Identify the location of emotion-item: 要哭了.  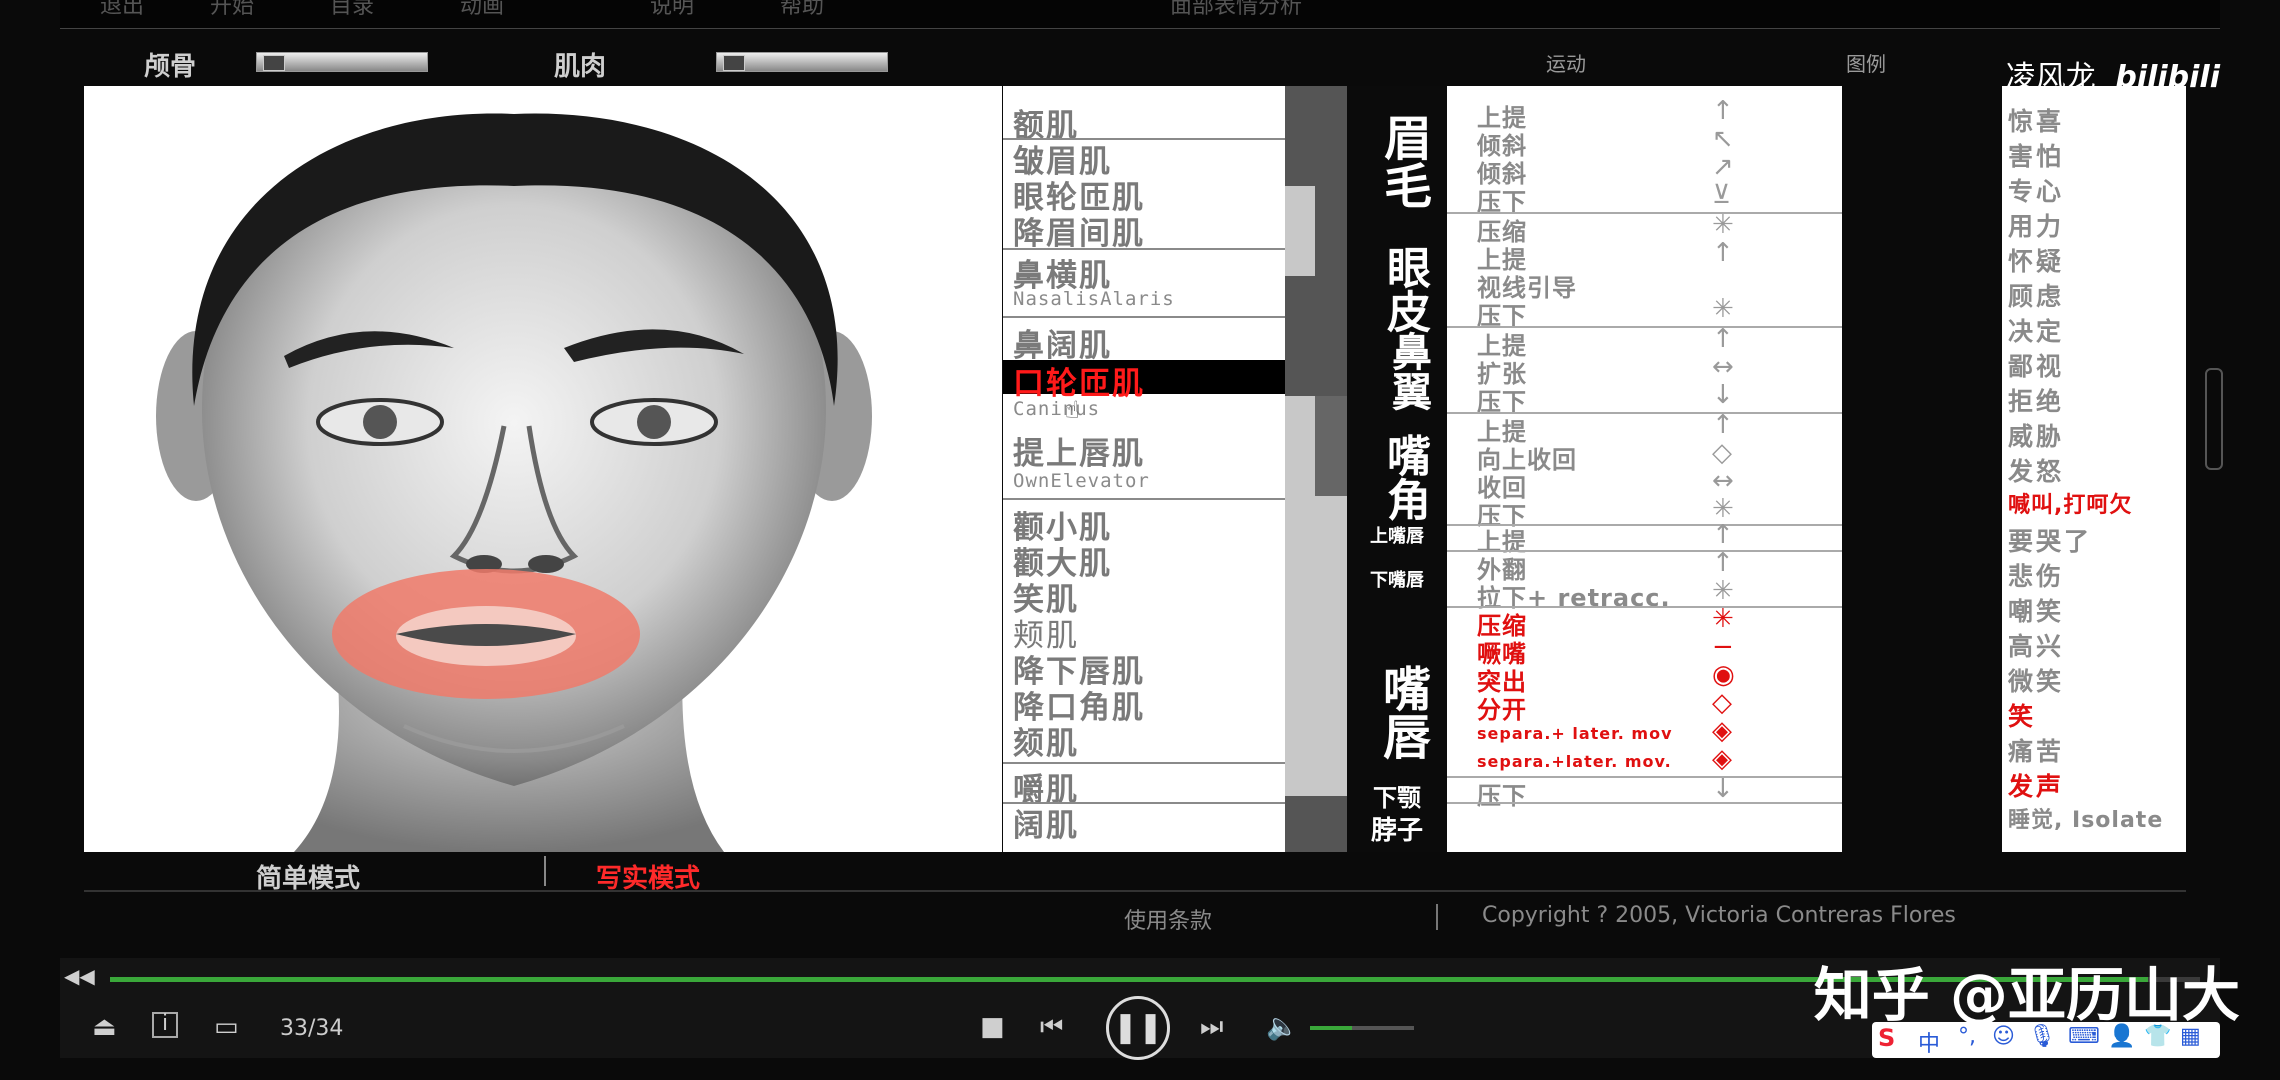
(2050, 540).